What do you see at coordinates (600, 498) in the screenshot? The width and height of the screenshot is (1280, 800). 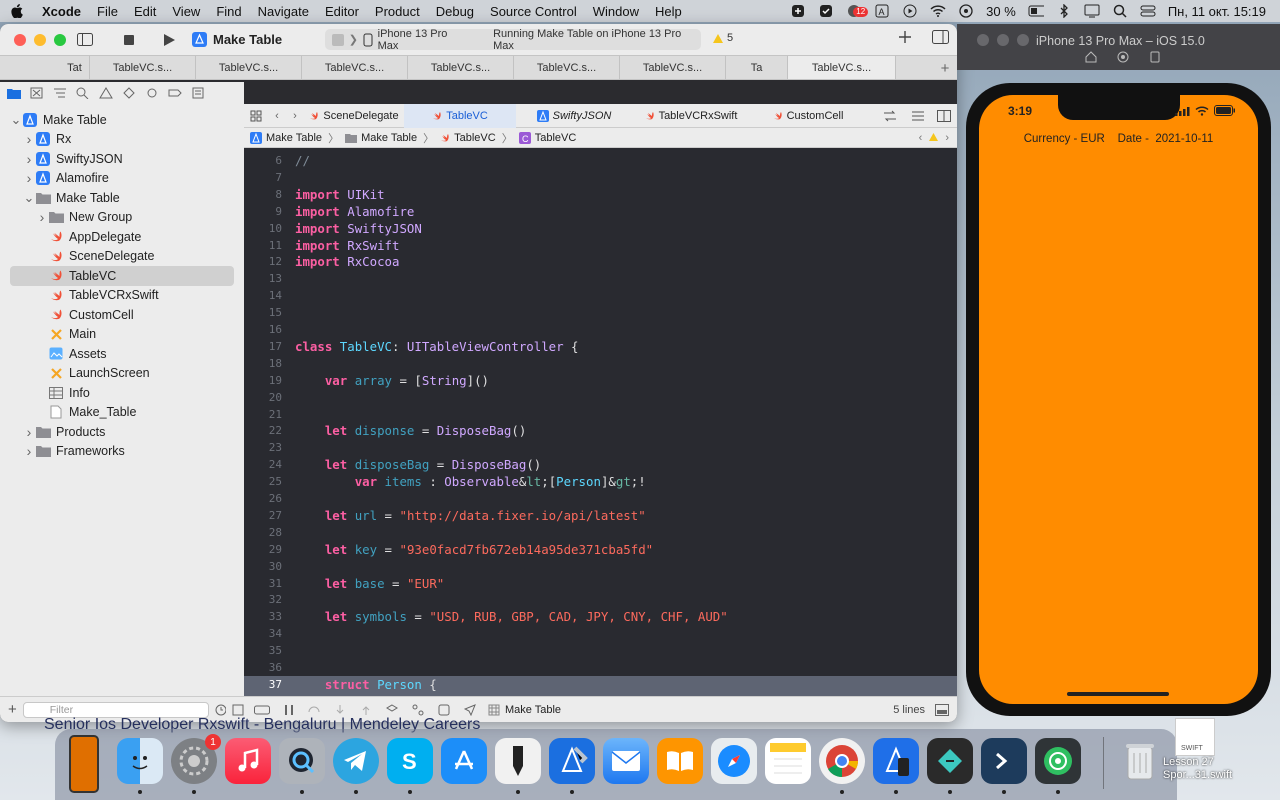 I see `code-line: 26` at bounding box center [600, 498].